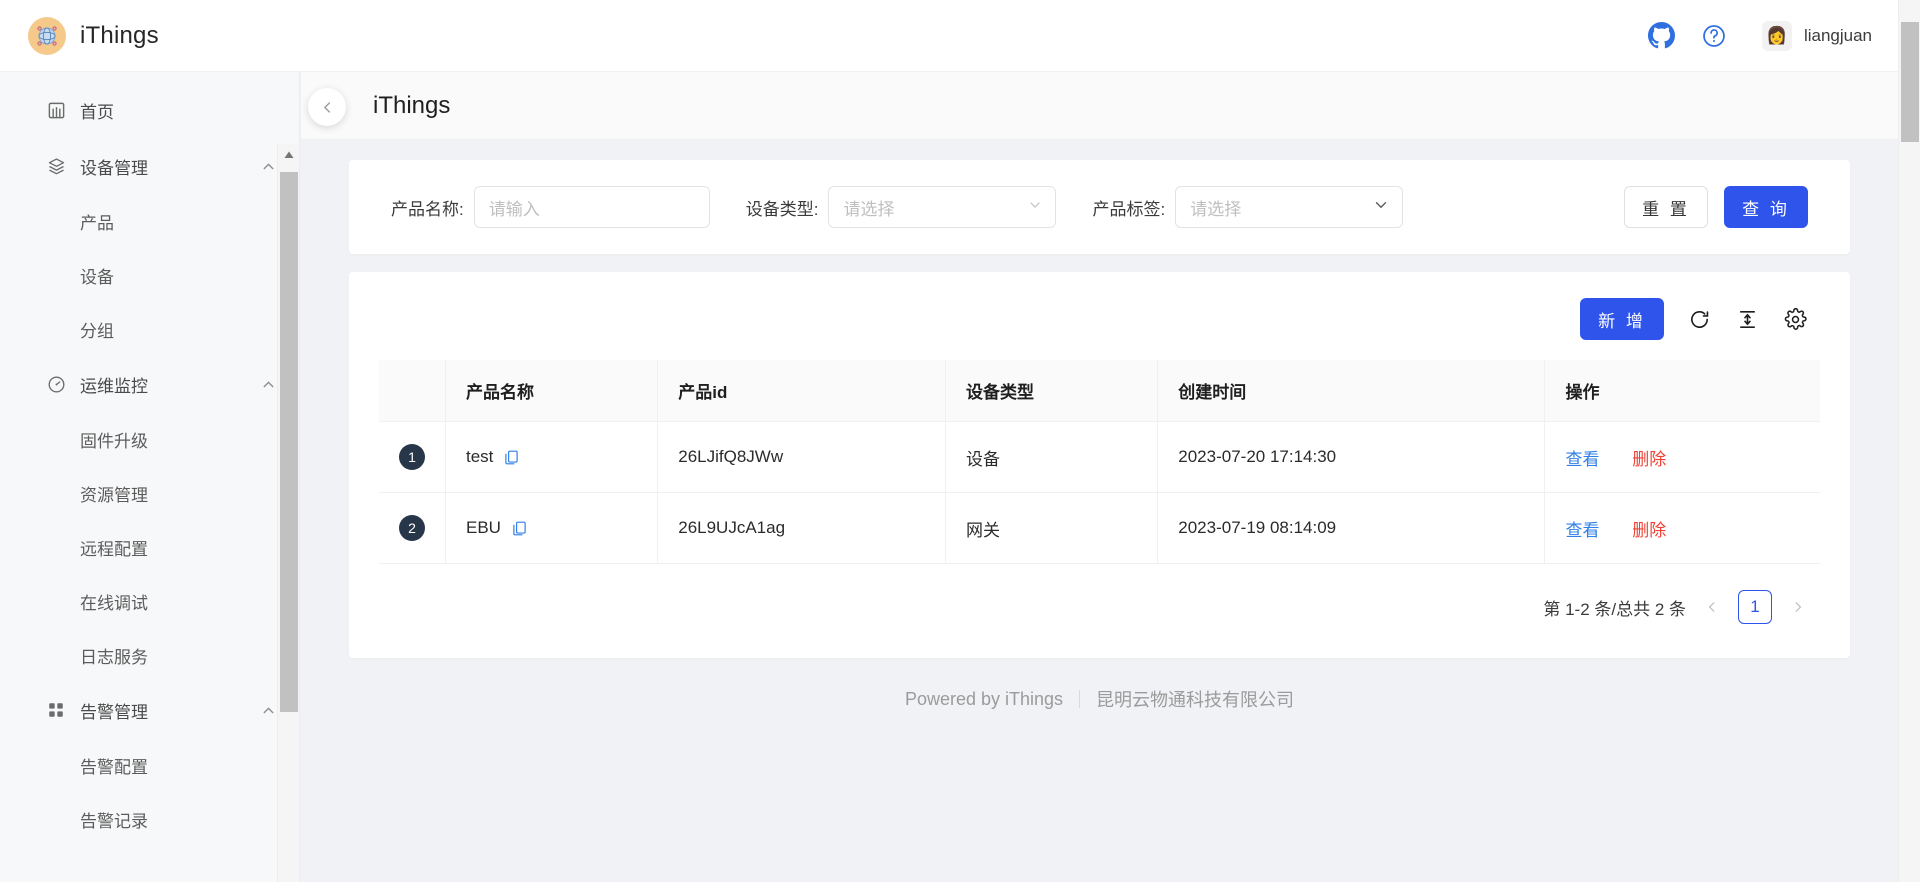  What do you see at coordinates (1666, 207) in the screenshot?
I see `reset-button: 重 置` at bounding box center [1666, 207].